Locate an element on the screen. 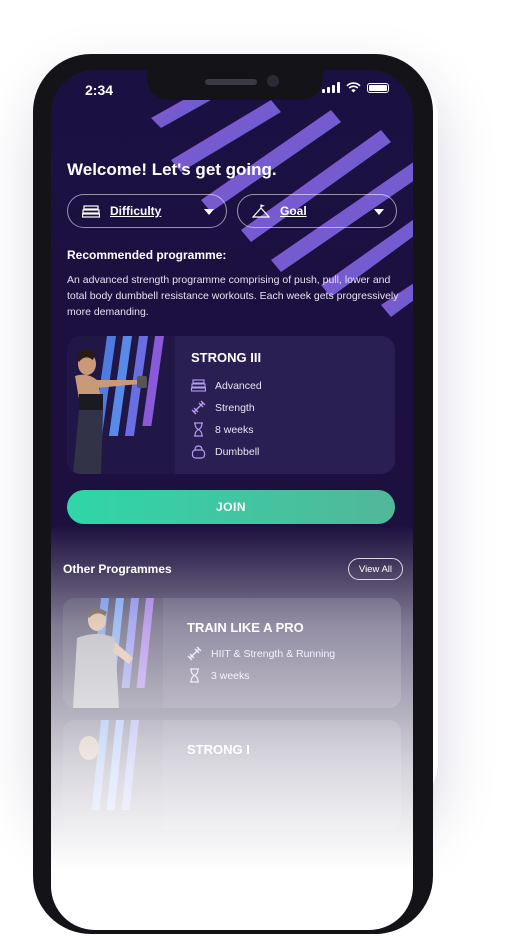 This screenshot has width=514, height=936. programme-title: TRAIN LIKE A PRO is located at coordinates (245, 627).